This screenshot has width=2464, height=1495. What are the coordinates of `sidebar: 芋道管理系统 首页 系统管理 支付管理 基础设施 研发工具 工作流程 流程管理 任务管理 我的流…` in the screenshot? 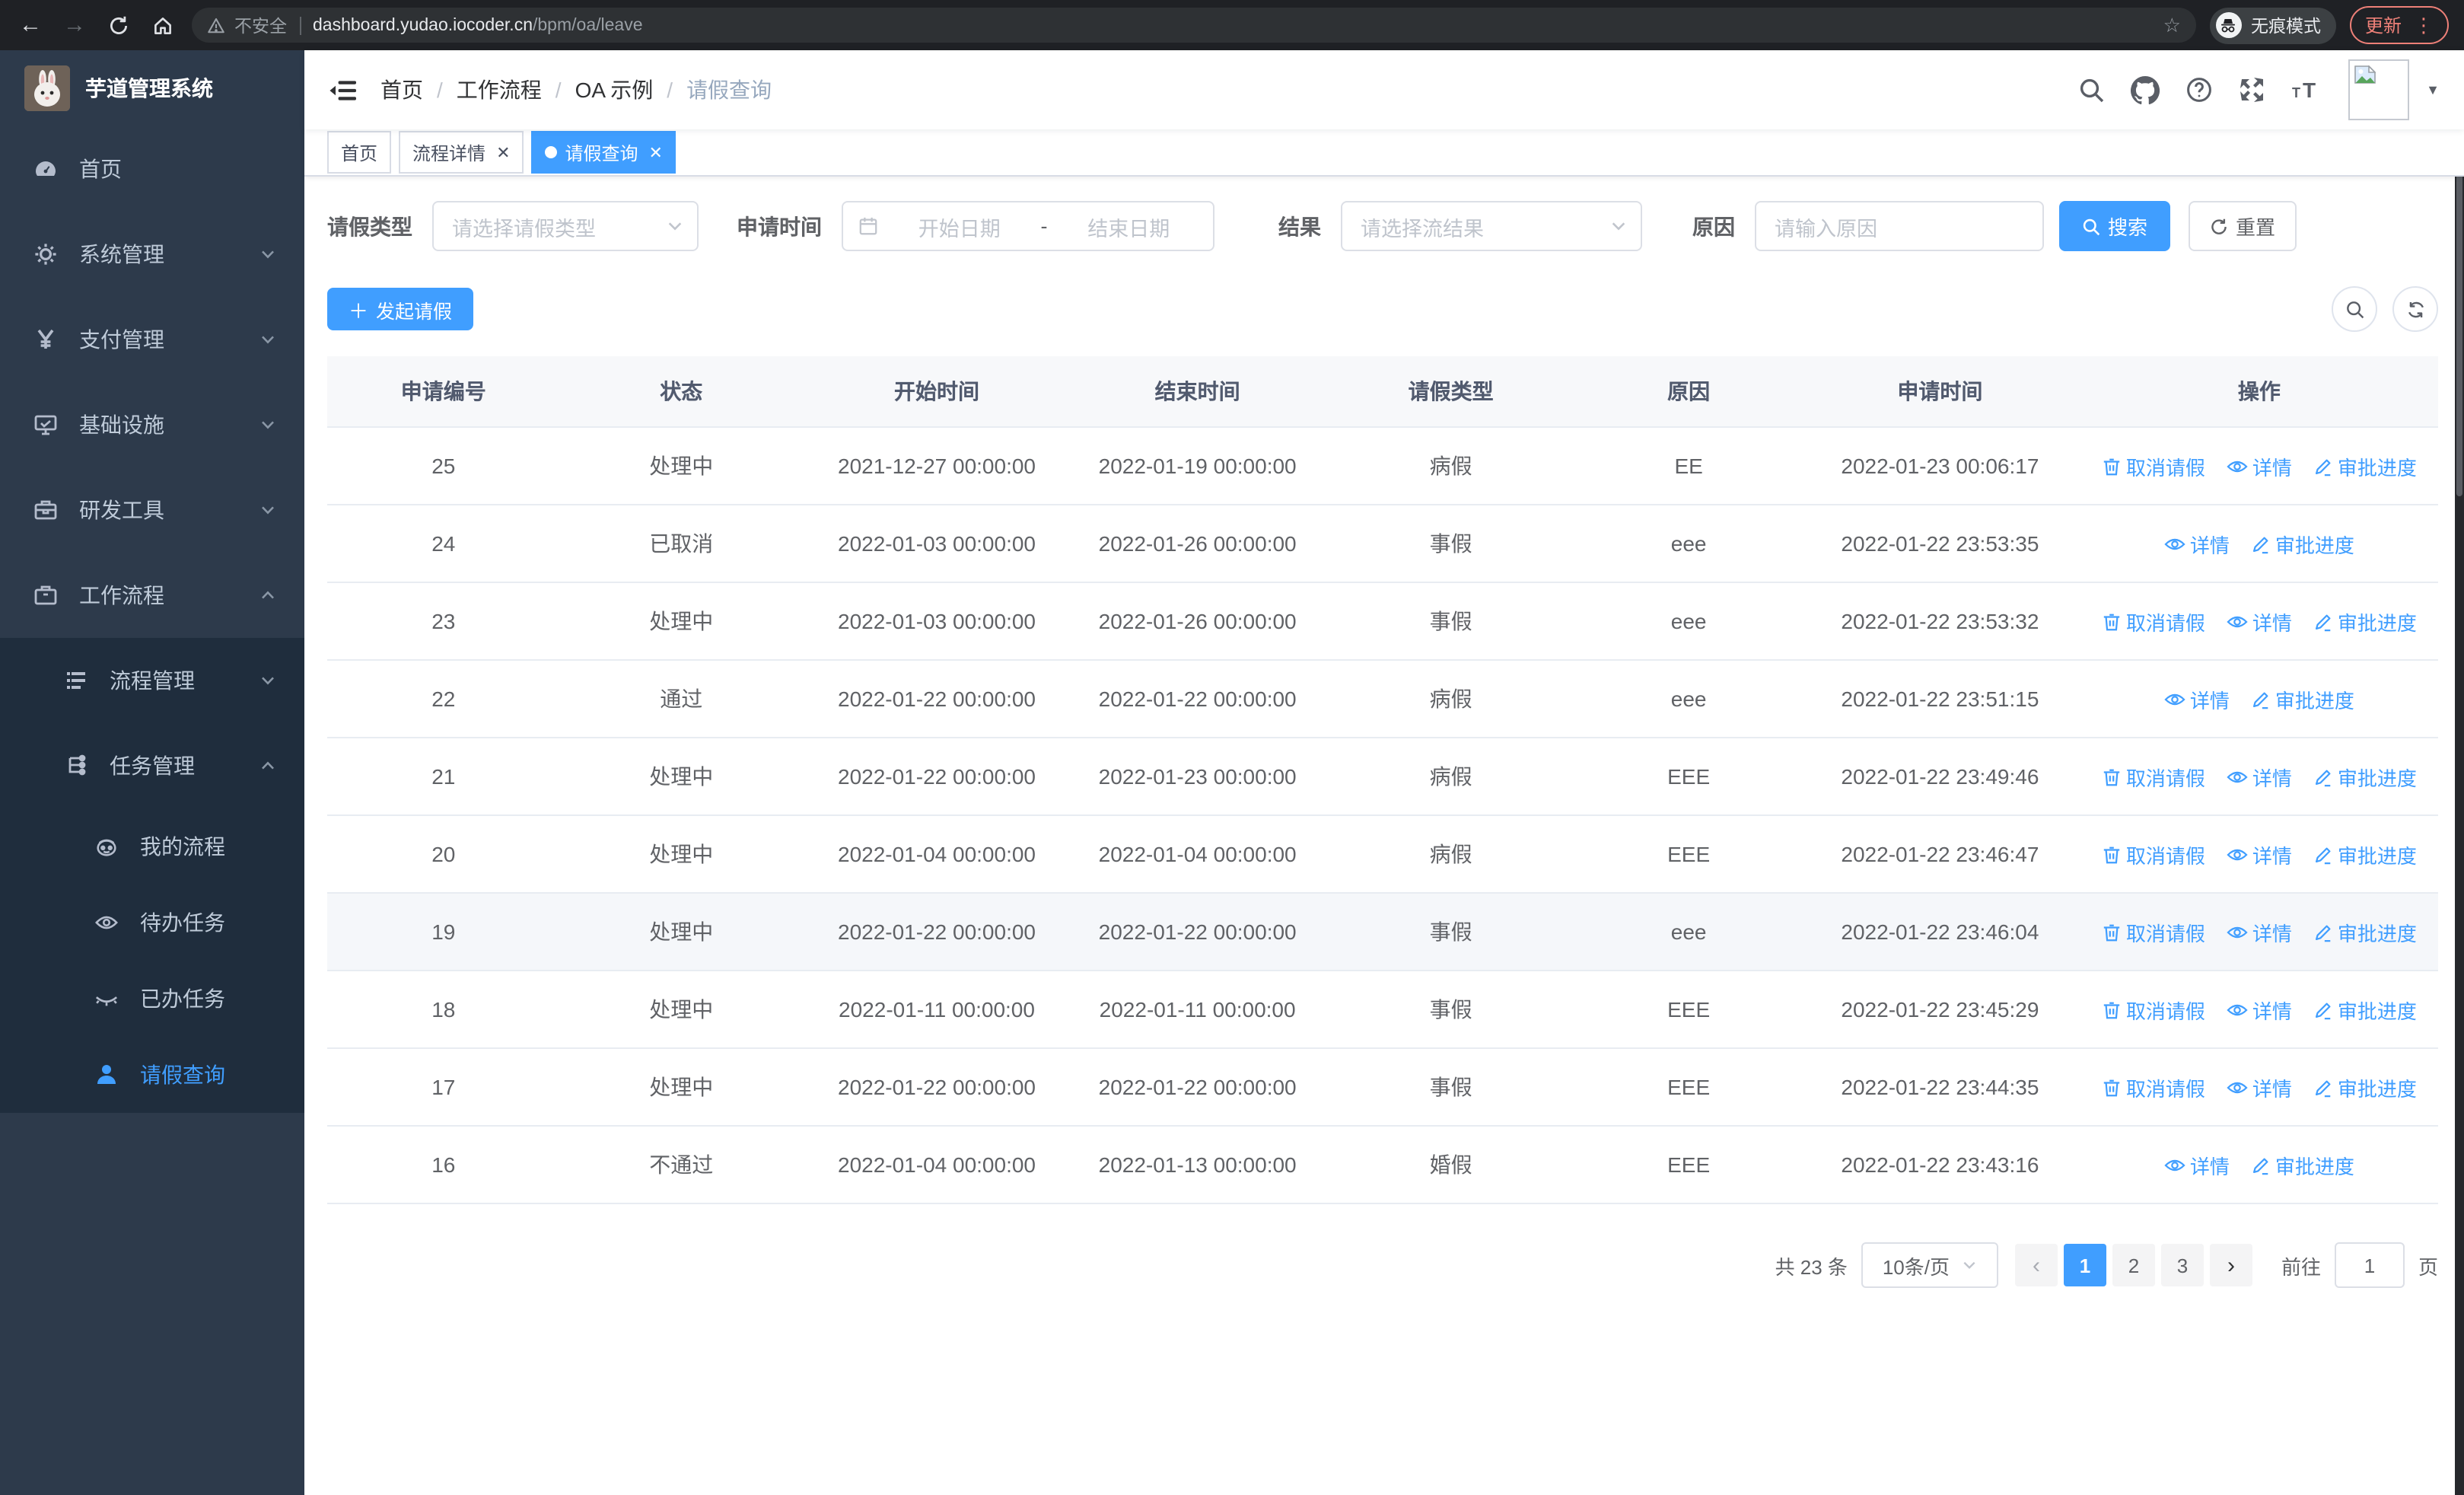 It's located at (152, 772).